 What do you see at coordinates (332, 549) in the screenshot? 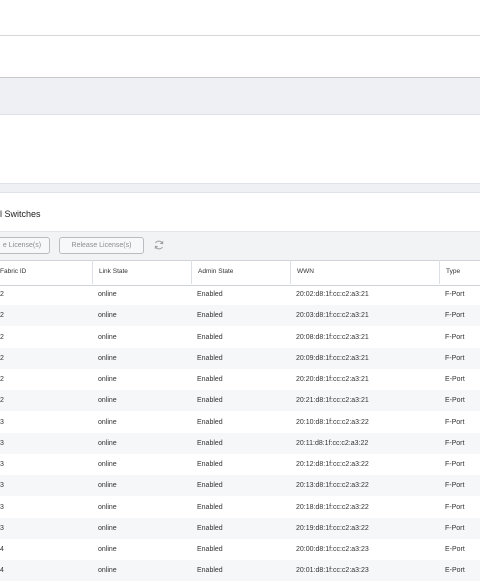
I see `cell-wwn: 20:00:d8:1f:cc:c2:a3:23` at bounding box center [332, 549].